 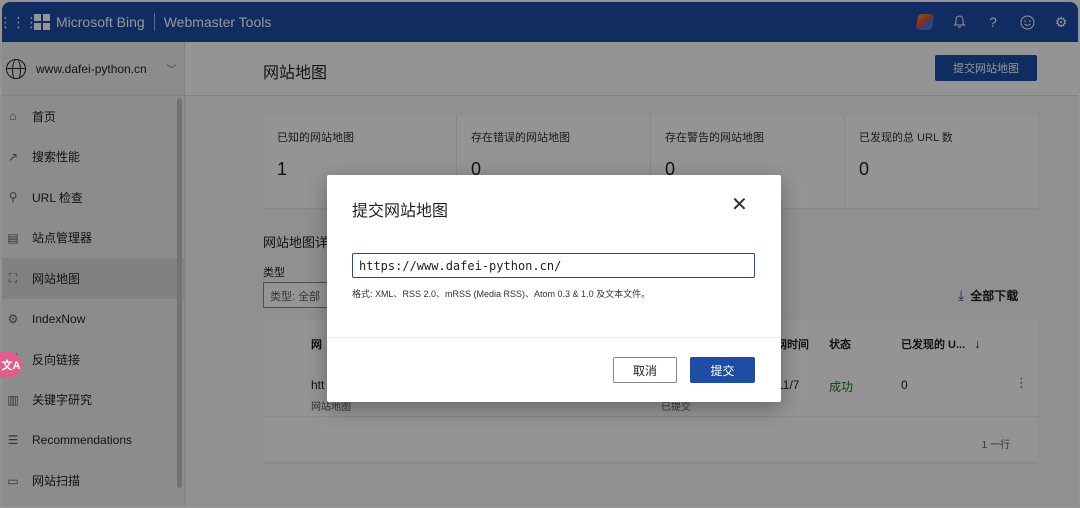 What do you see at coordinates (554, 337) in the screenshot?
I see `dialog-divider` at bounding box center [554, 337].